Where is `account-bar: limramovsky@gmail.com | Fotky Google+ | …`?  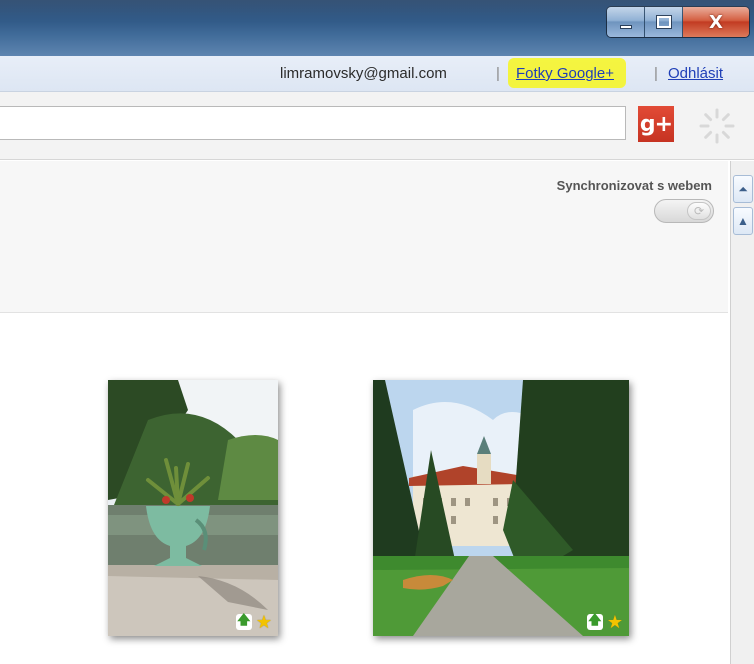
account-bar: limramovsky@gmail.com | Fotky Google+ | … is located at coordinates (377, 74).